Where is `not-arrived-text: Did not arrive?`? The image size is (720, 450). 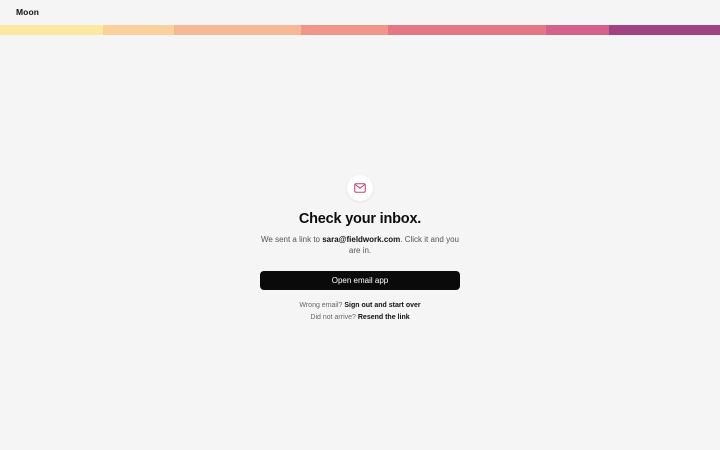 not-arrived-text: Did not arrive? is located at coordinates (333, 317).